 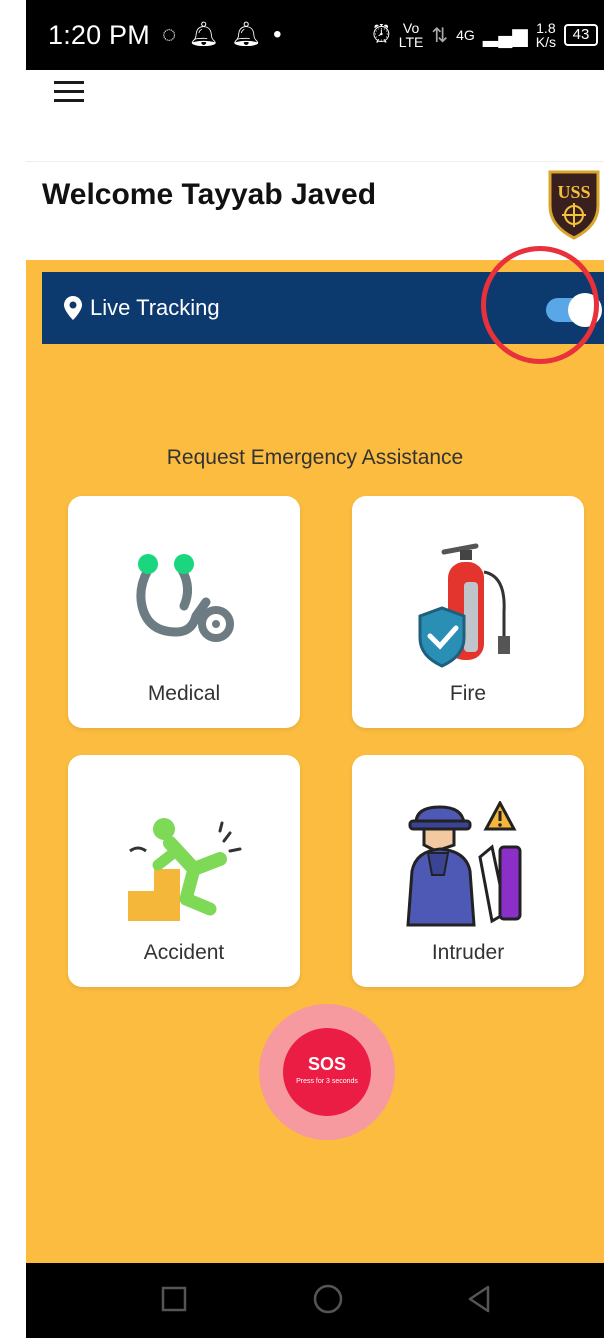 What do you see at coordinates (411, 35) in the screenshot?
I see `volte-indicator: Vo LTE` at bounding box center [411, 35].